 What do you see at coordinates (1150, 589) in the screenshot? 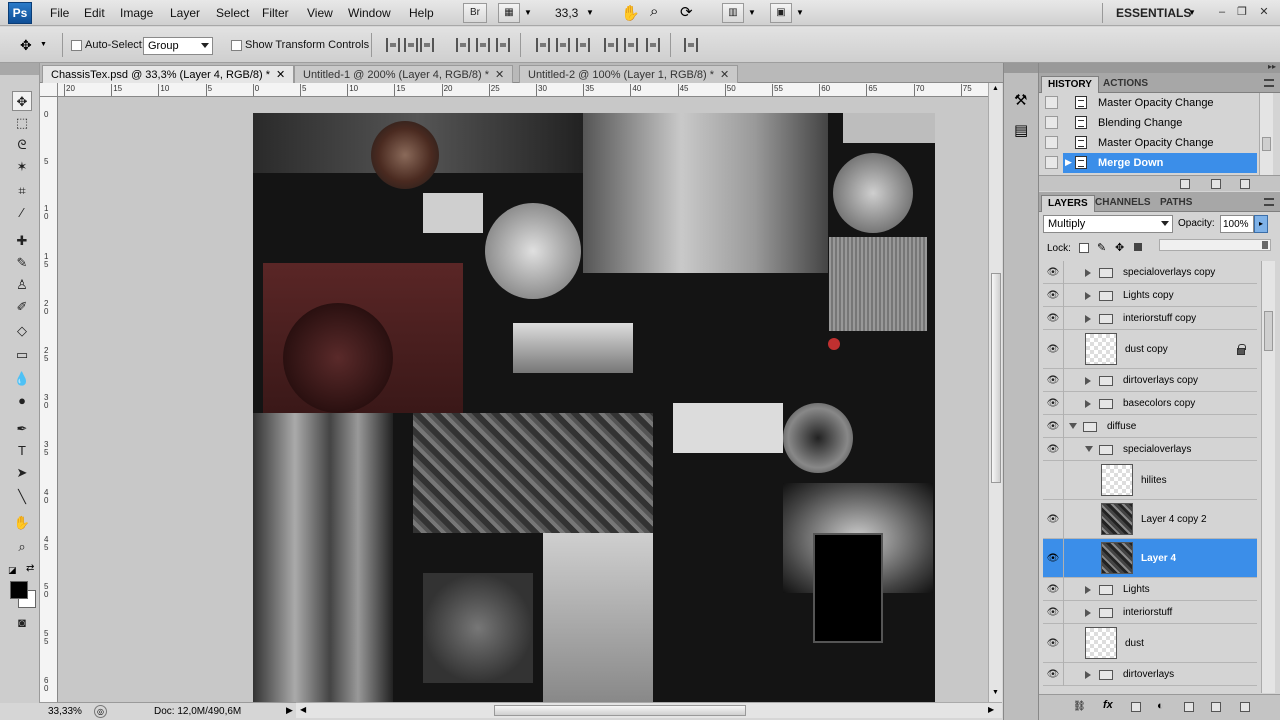
I see `layer-group-row: 👁 Lights` at bounding box center [1150, 589].